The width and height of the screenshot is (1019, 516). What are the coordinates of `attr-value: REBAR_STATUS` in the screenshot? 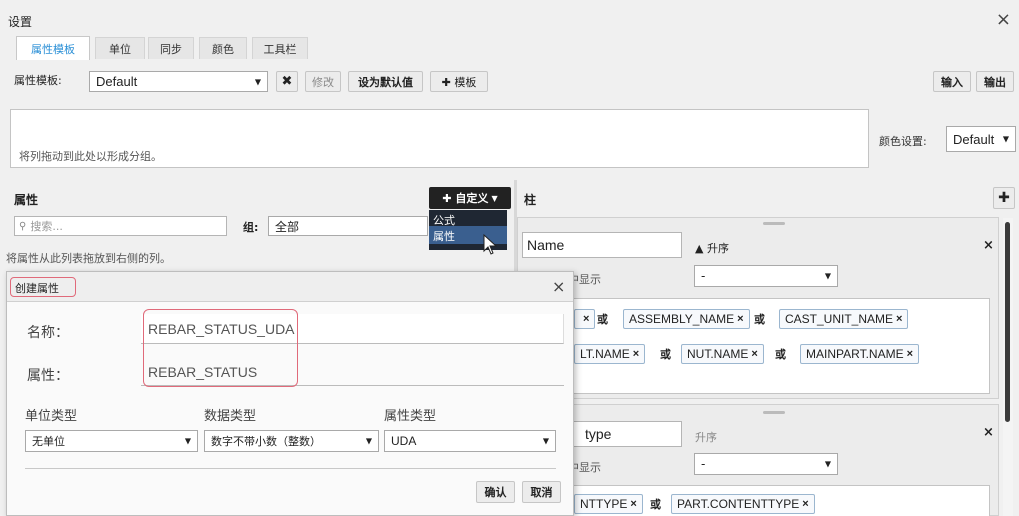 It's located at (203, 372).